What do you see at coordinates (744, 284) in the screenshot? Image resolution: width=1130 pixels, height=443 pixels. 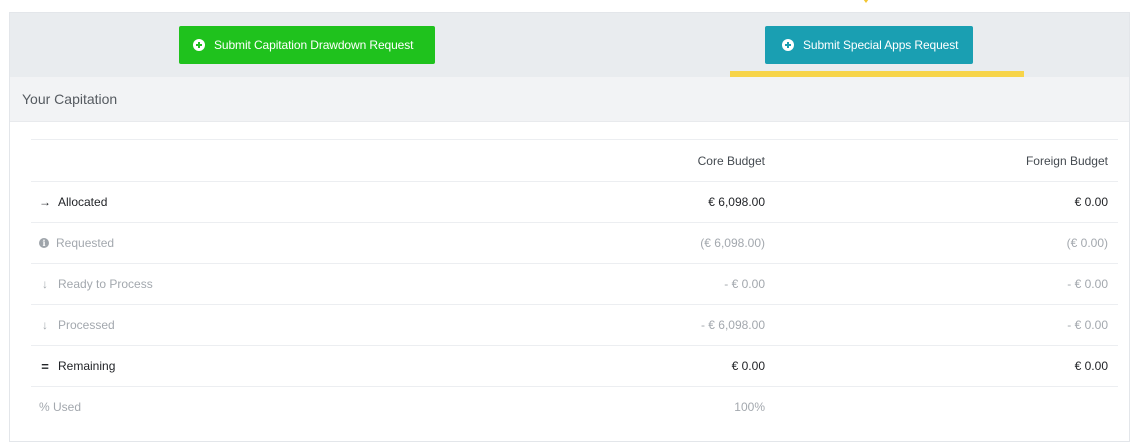 I see `core-budget-value: - € 0.00` at bounding box center [744, 284].